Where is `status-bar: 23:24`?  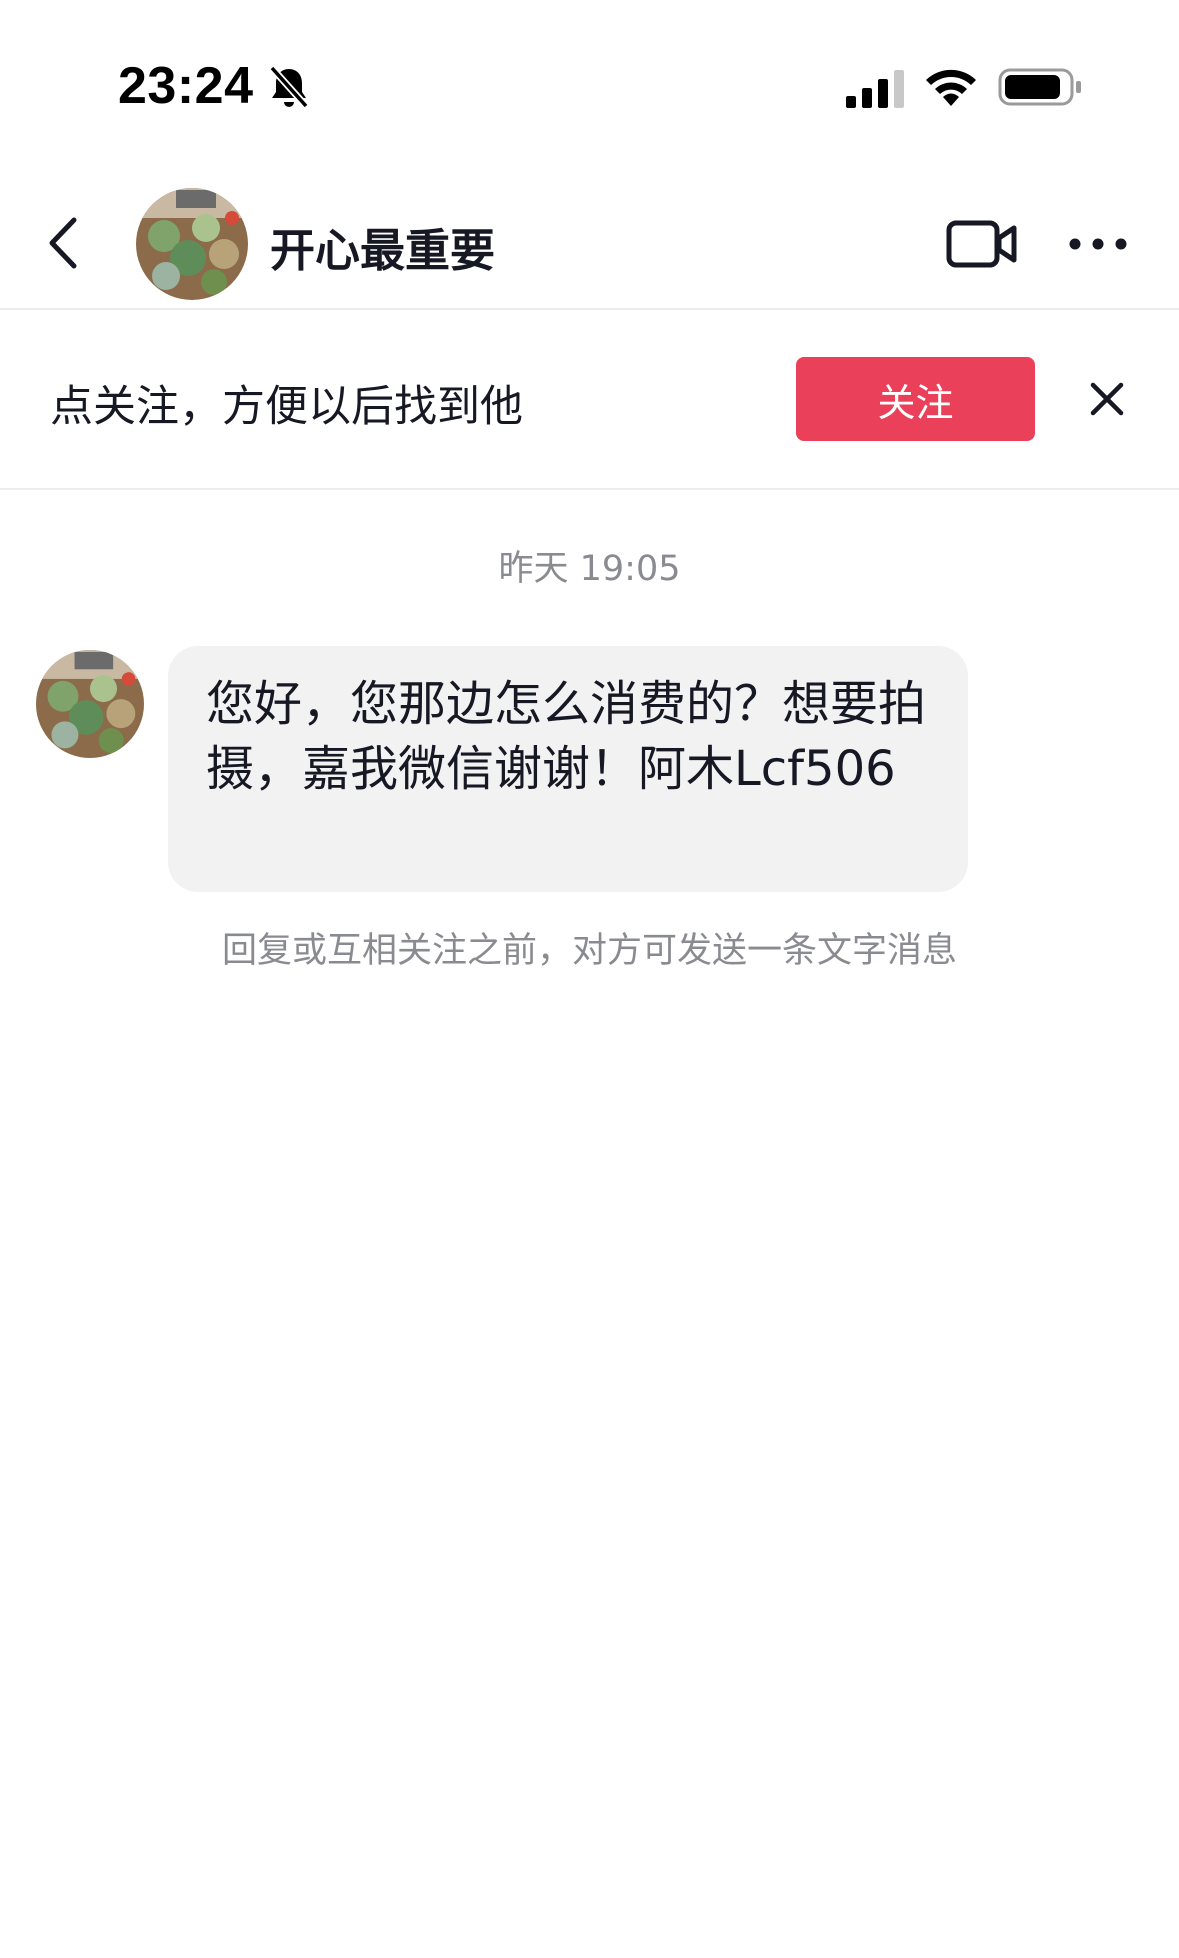 status-bar: 23:24 is located at coordinates (589, 75).